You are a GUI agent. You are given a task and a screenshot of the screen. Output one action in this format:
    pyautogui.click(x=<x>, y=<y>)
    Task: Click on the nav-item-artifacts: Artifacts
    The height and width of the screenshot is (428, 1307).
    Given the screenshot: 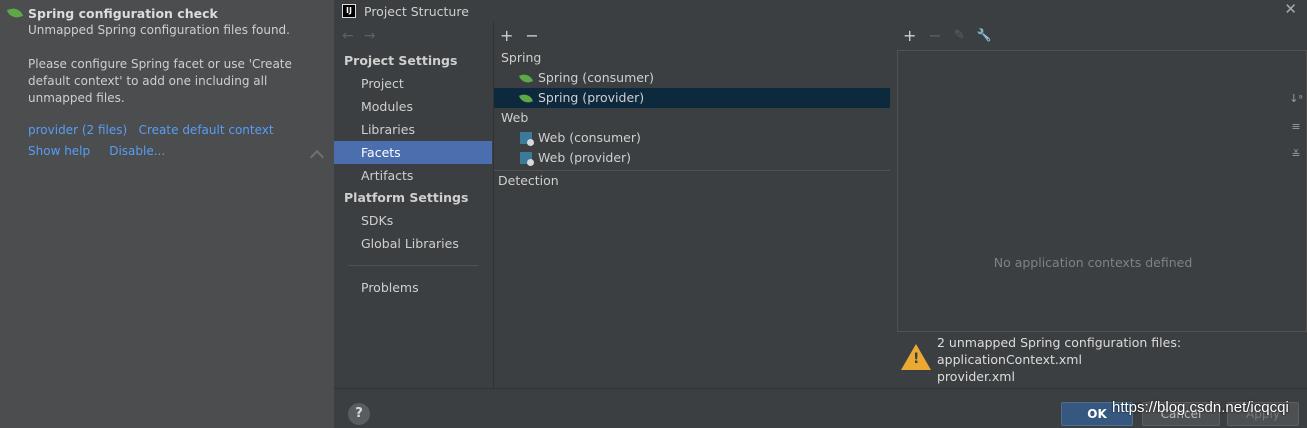 What is the action you would take?
    pyautogui.click(x=413, y=175)
    